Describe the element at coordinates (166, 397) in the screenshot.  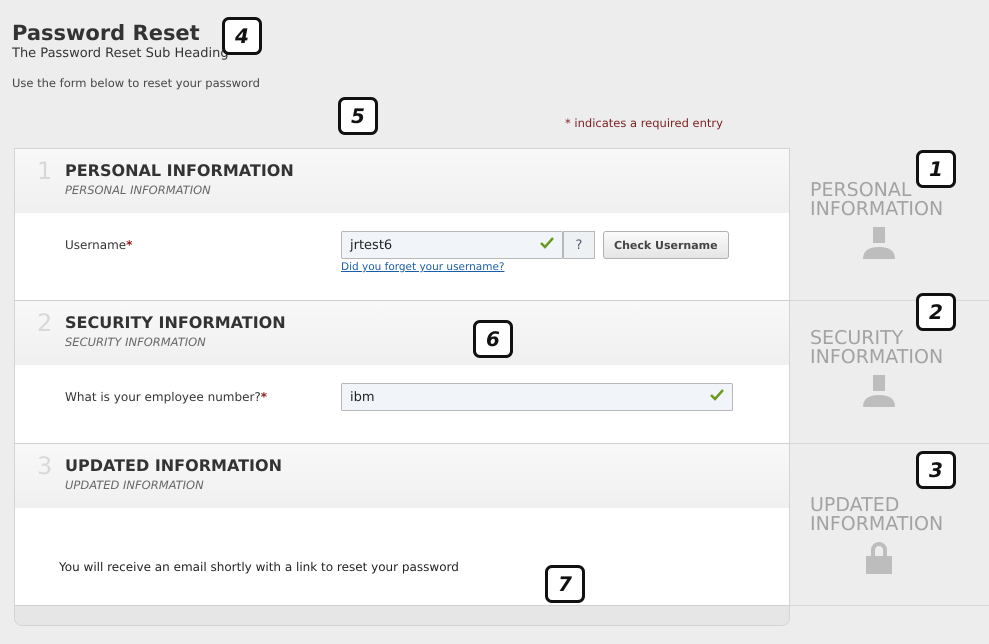
I see `field-label: What is your employee number?*` at that location.